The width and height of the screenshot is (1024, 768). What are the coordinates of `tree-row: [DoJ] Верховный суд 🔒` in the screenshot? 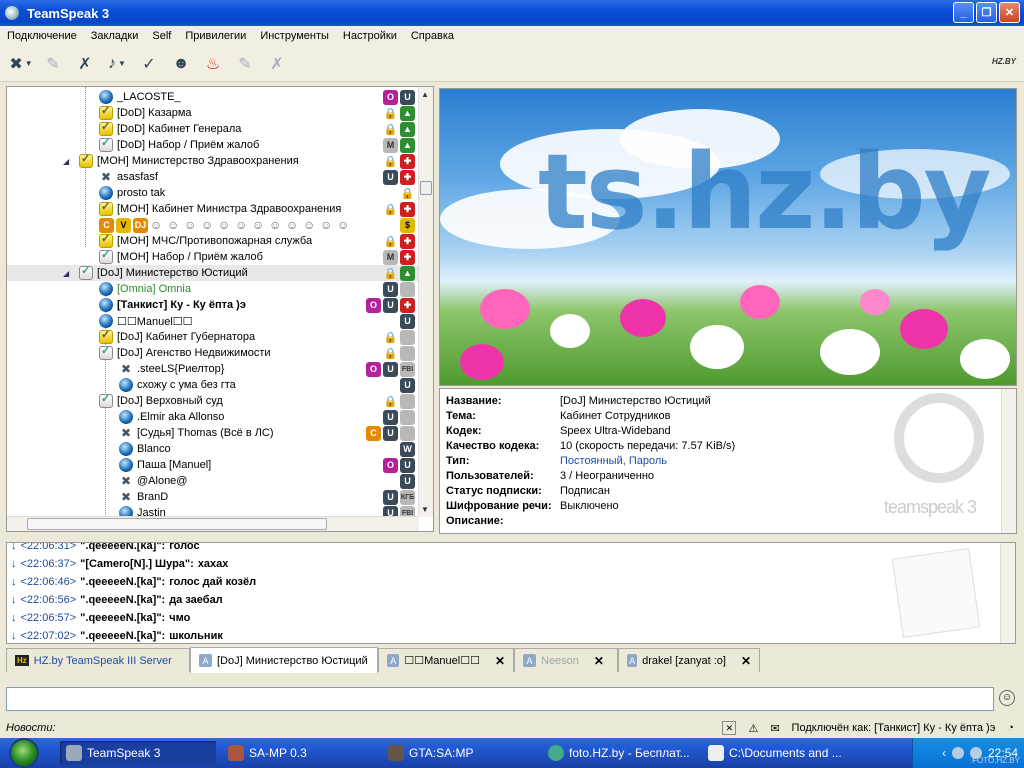 It's located at (213, 400).